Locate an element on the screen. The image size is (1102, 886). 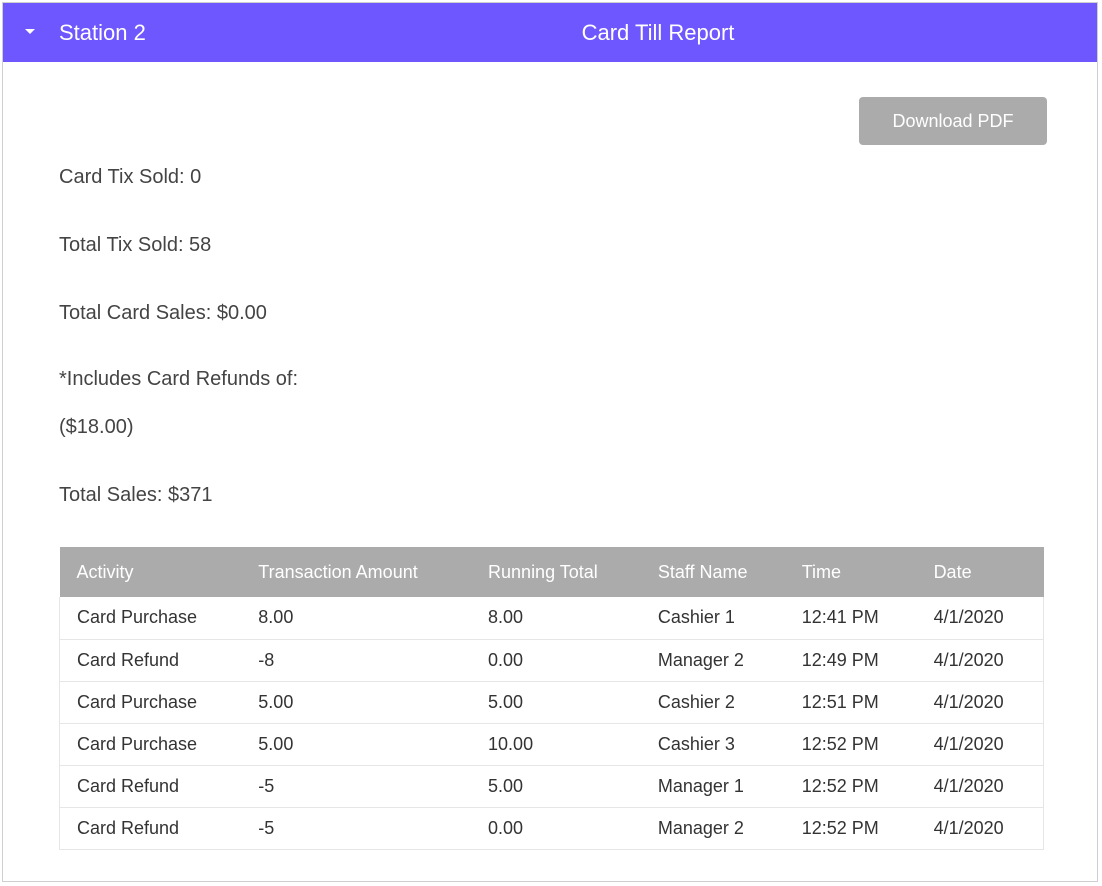
card-refunds-amount: ($18.00) is located at coordinates (96, 427).